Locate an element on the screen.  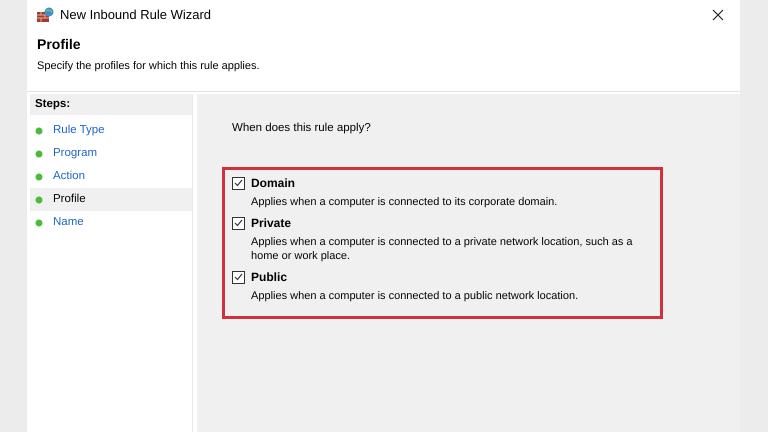
option-description: Applies when a computer is connected to a private network location, such as a home or work place. is located at coordinates (442, 249).